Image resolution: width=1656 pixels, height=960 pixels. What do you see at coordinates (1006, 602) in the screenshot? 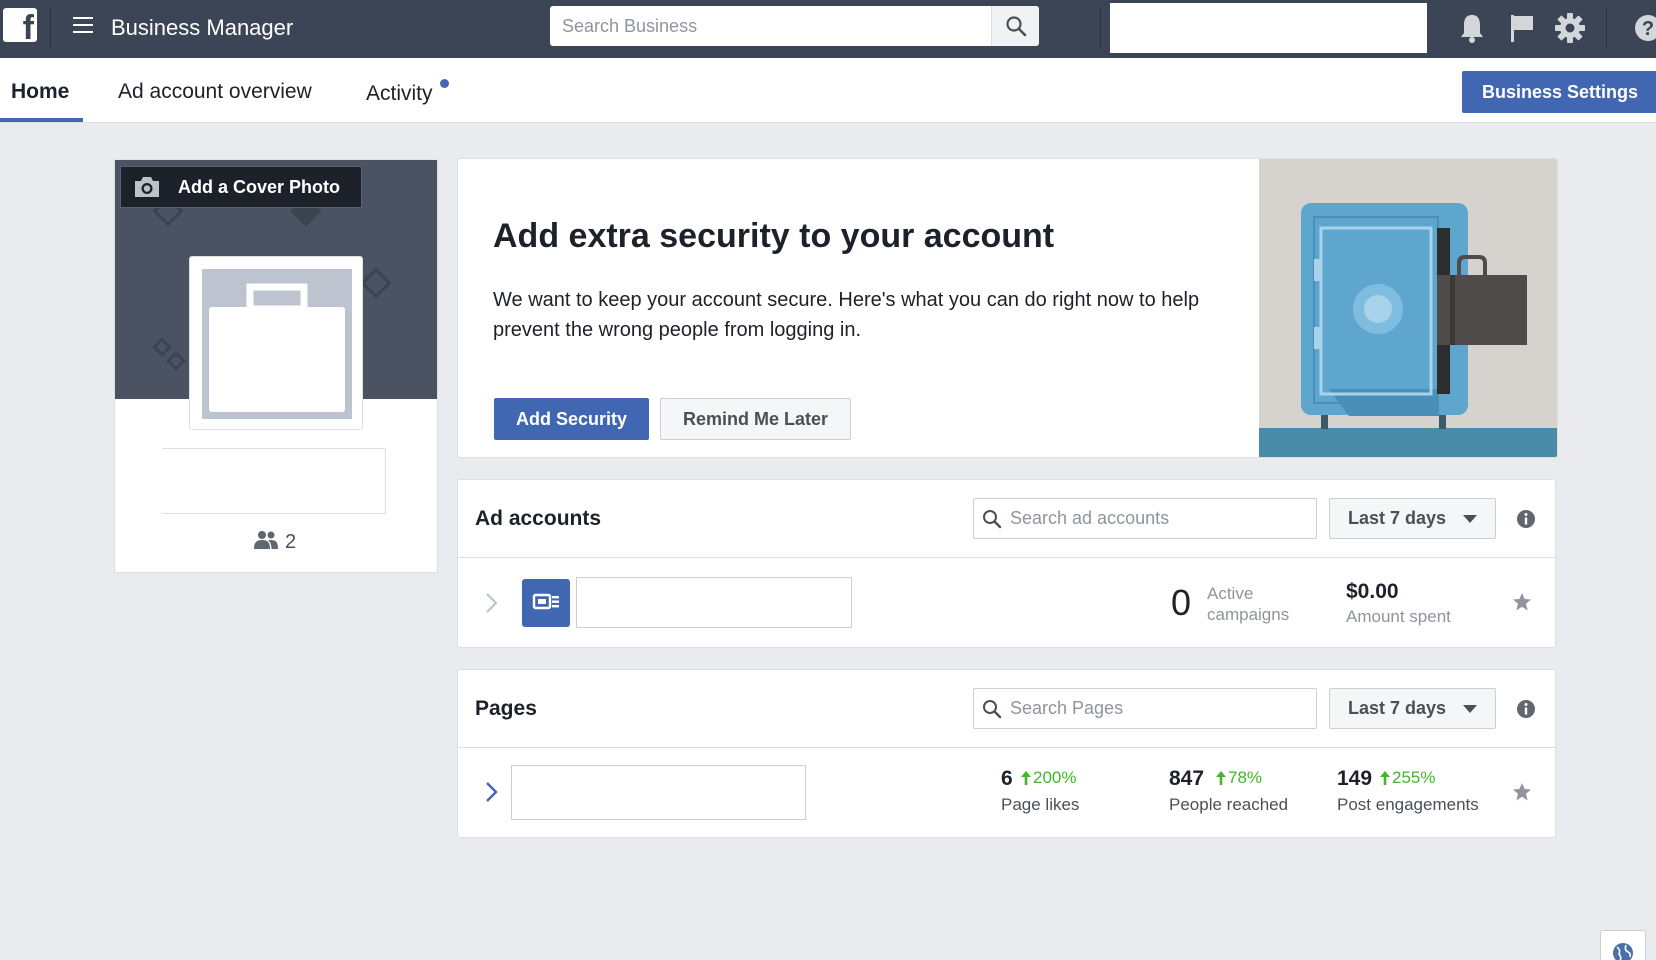
I see `ad-account-row: 0 Active campaigns $0.00 Amount spent` at bounding box center [1006, 602].